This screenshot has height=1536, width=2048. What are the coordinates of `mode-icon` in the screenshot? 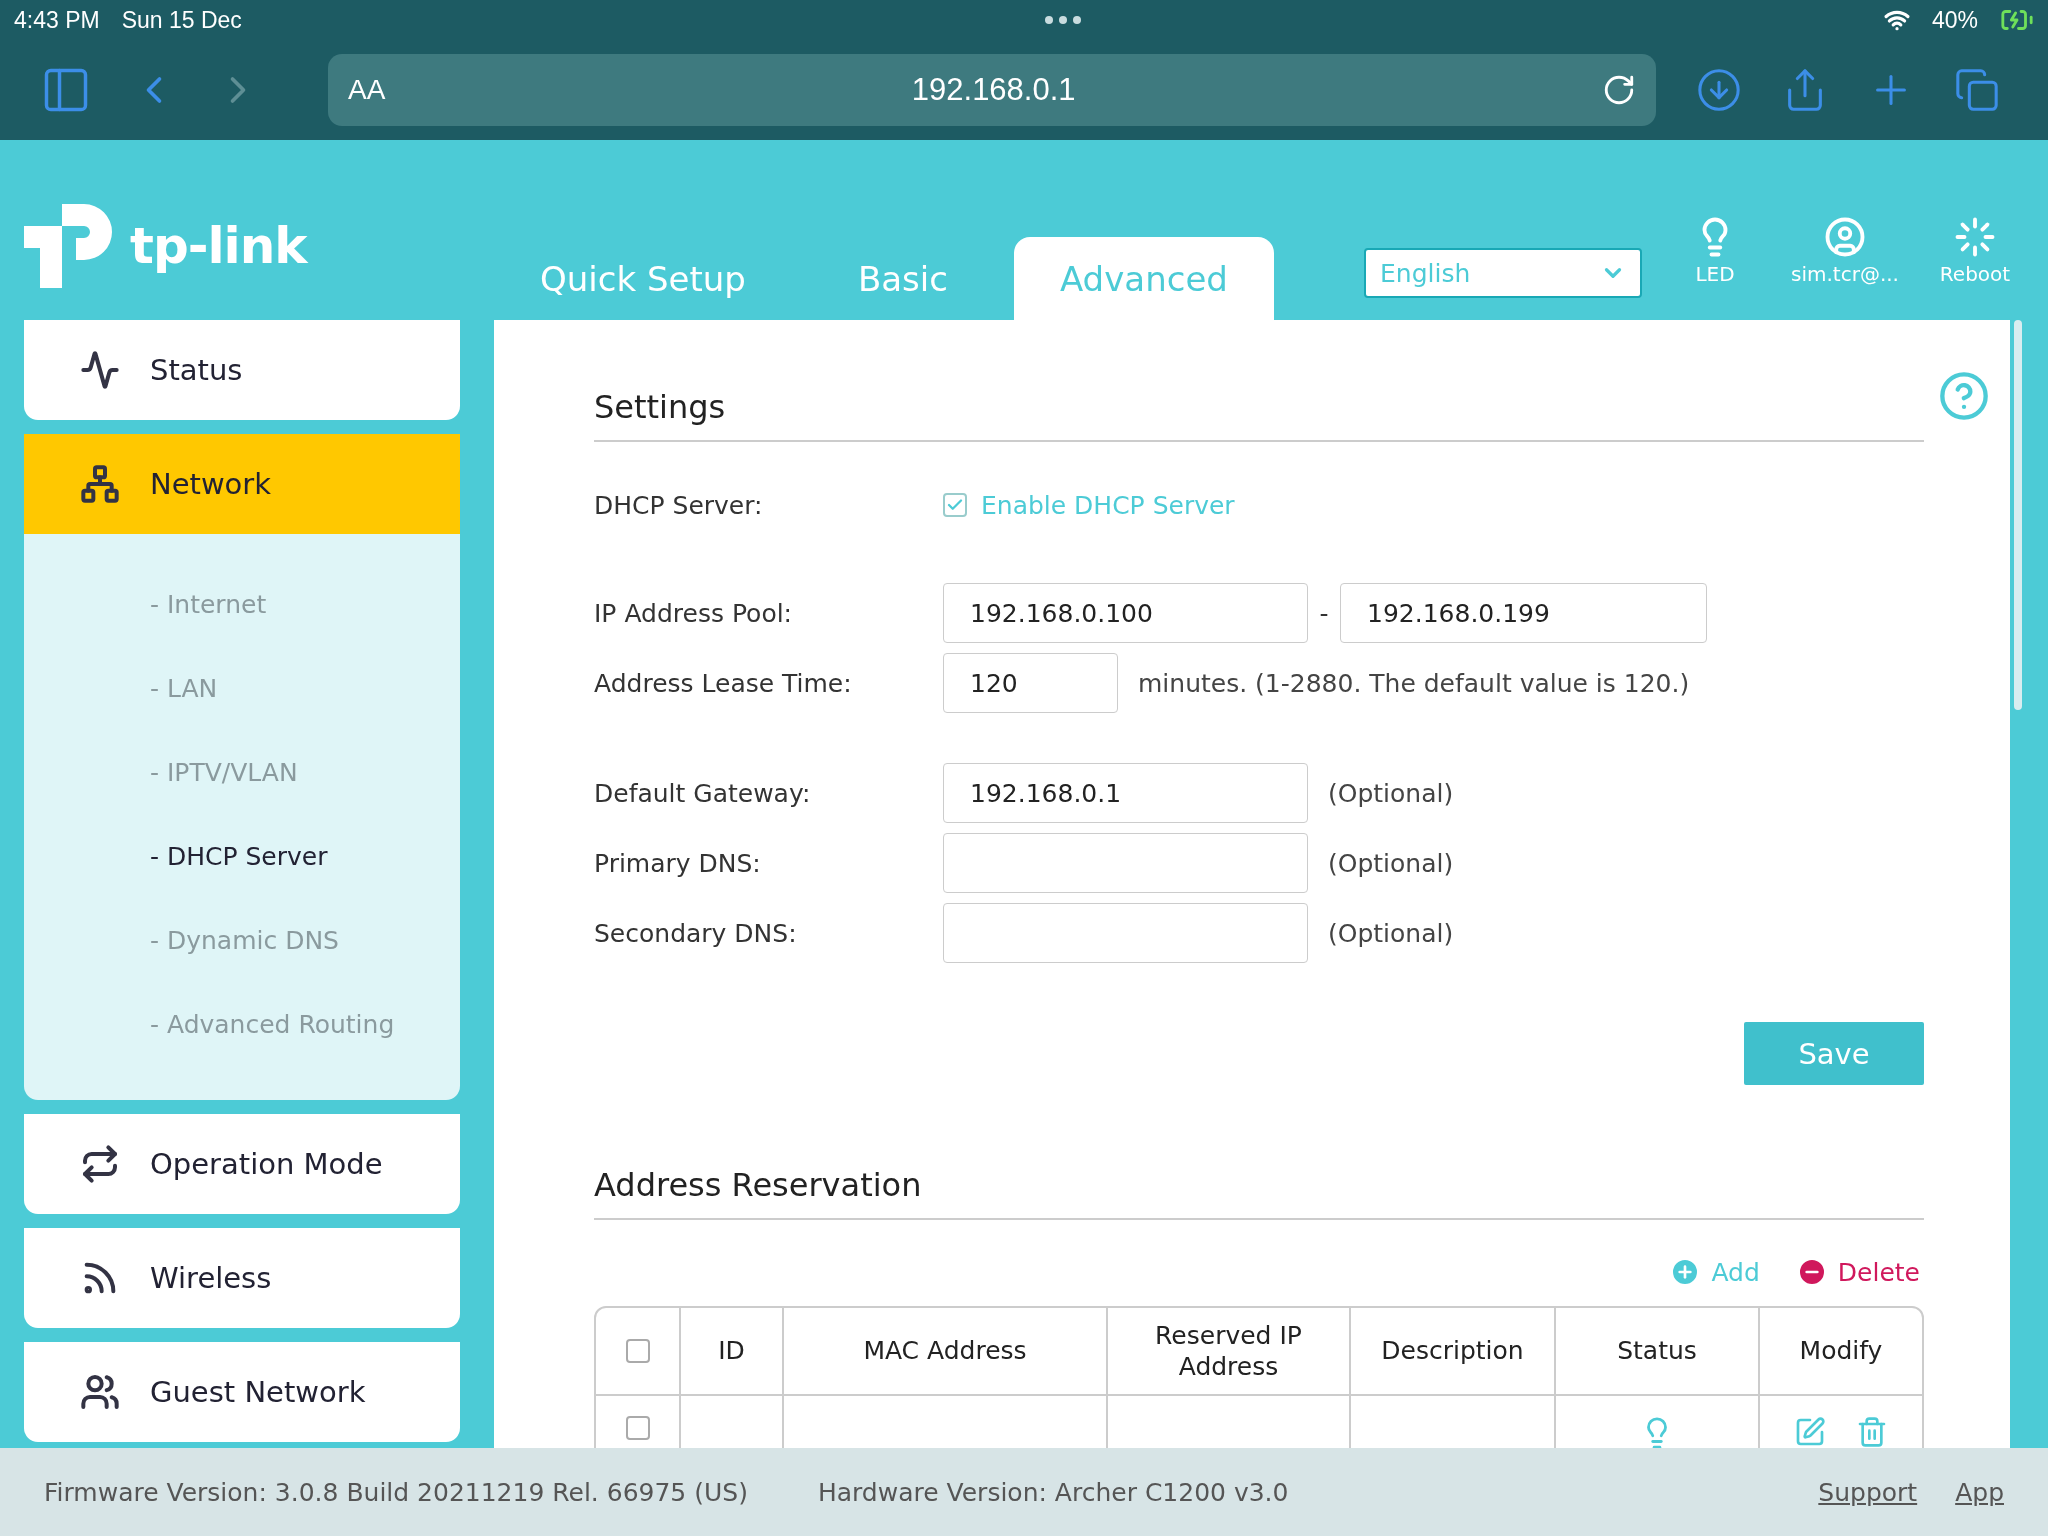 It's located at (100, 1164).